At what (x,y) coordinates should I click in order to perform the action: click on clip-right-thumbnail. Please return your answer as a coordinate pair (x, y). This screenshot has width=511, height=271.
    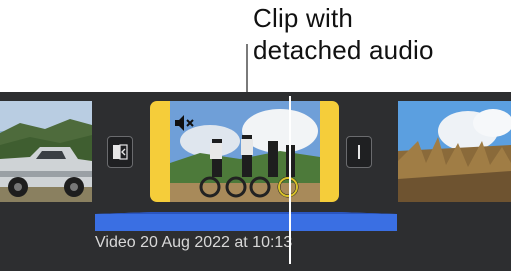
    Looking at the image, I should click on (454, 151).